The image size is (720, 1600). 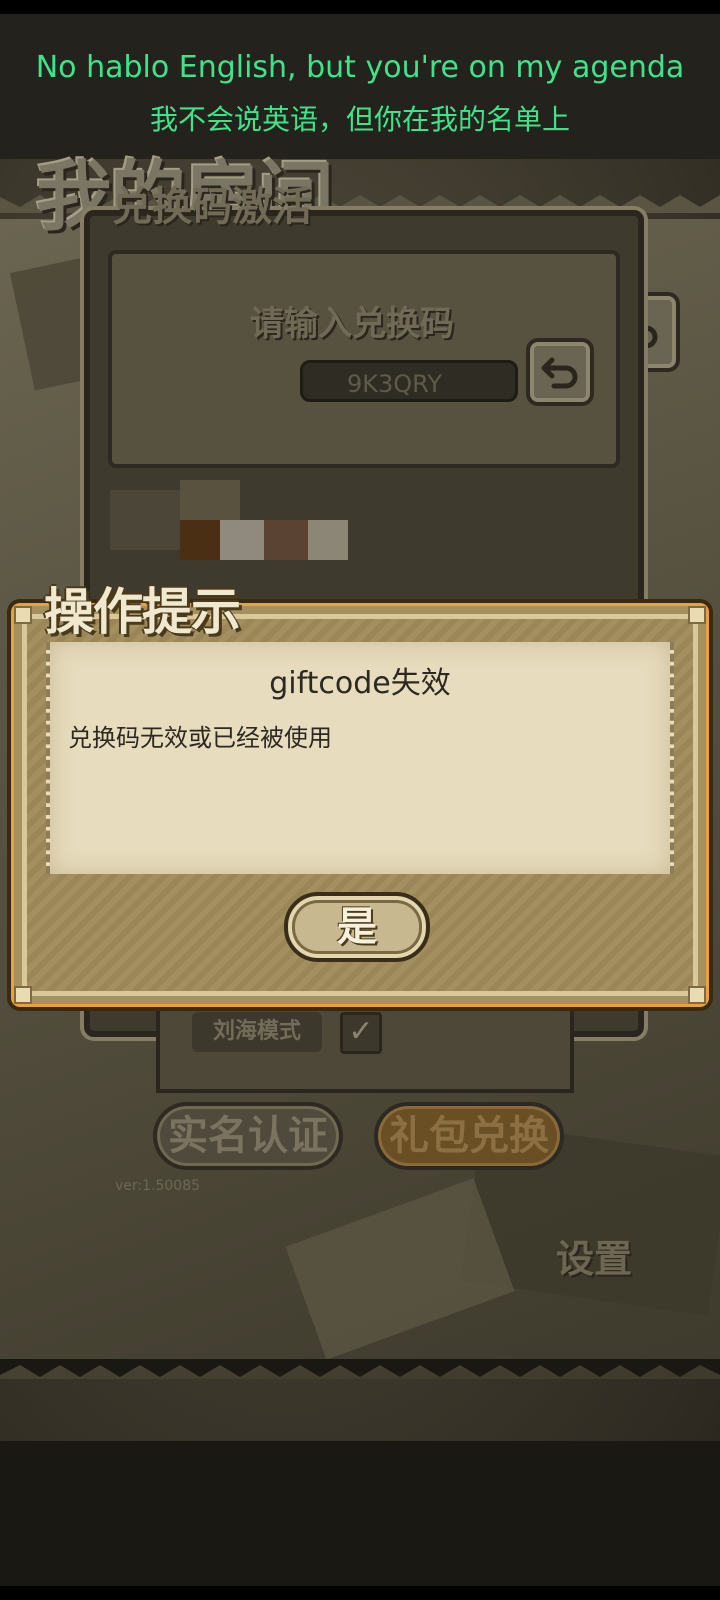 I want to click on pixelated-redaction, so click(x=240, y=520).